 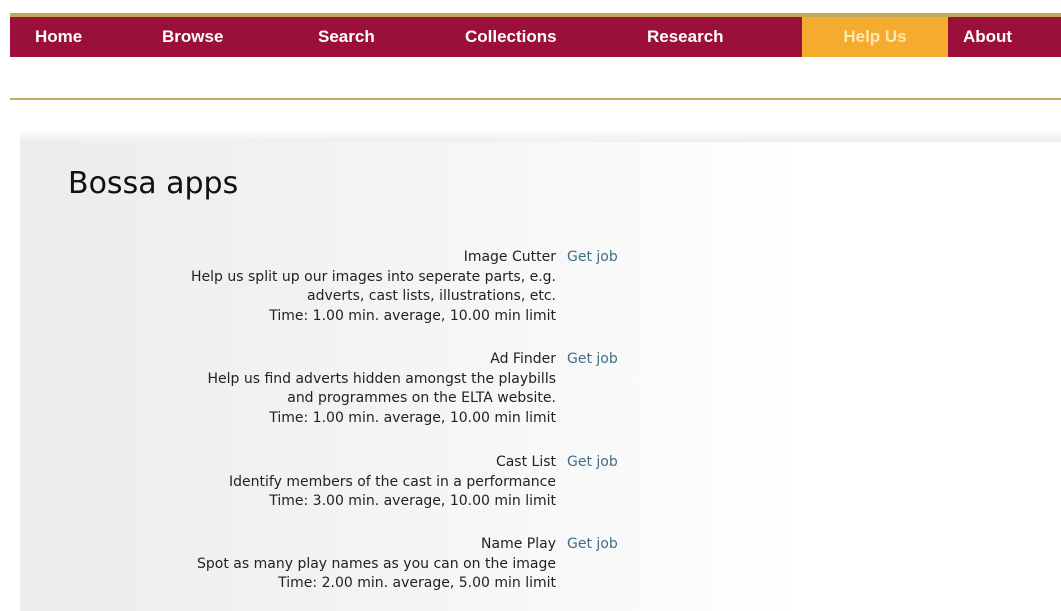 I want to click on get-job-link-name-play: Get job, so click(x=592, y=545).